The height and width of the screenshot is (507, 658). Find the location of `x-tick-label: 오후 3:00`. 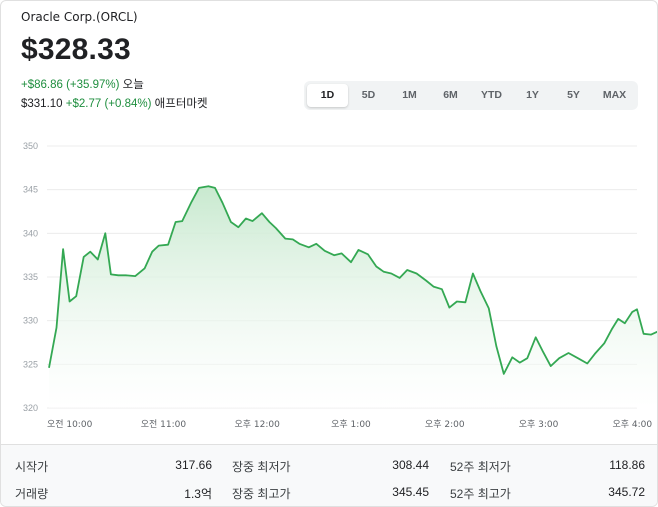

x-tick-label: 오후 3:00 is located at coordinates (539, 424).